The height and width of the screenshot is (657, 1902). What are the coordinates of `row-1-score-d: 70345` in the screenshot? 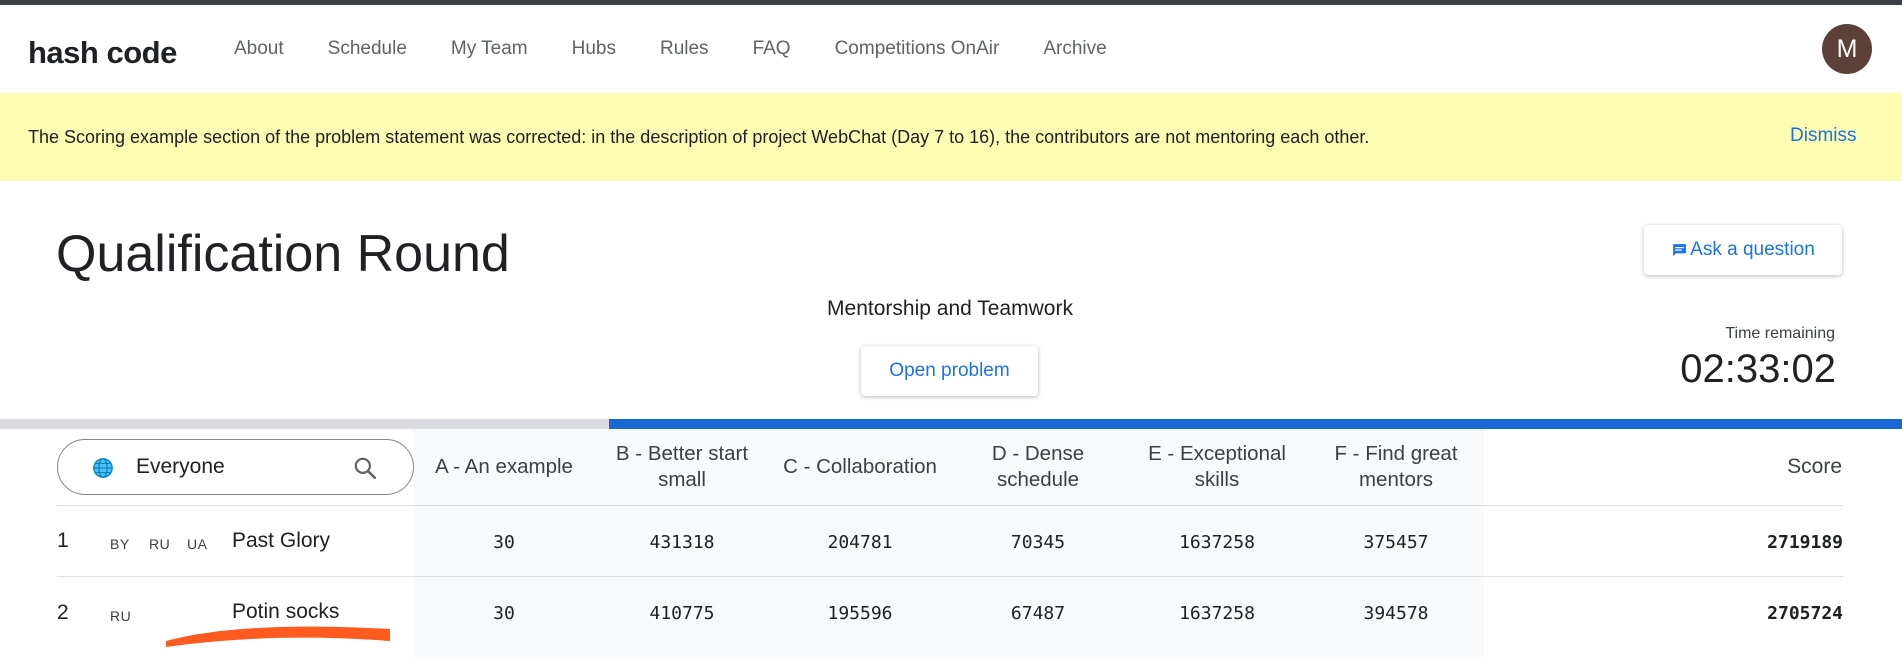 It's located at (1038, 542).